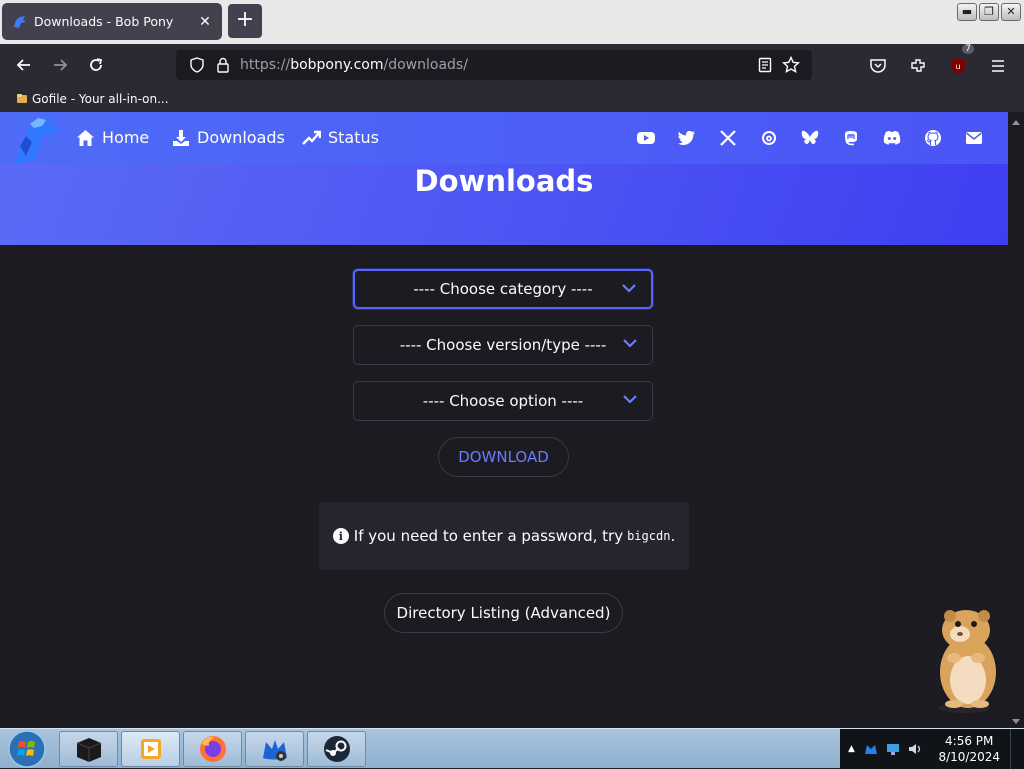  Describe the element at coordinates (1016, 122) in the screenshot. I see `scroll-up-icon` at that location.